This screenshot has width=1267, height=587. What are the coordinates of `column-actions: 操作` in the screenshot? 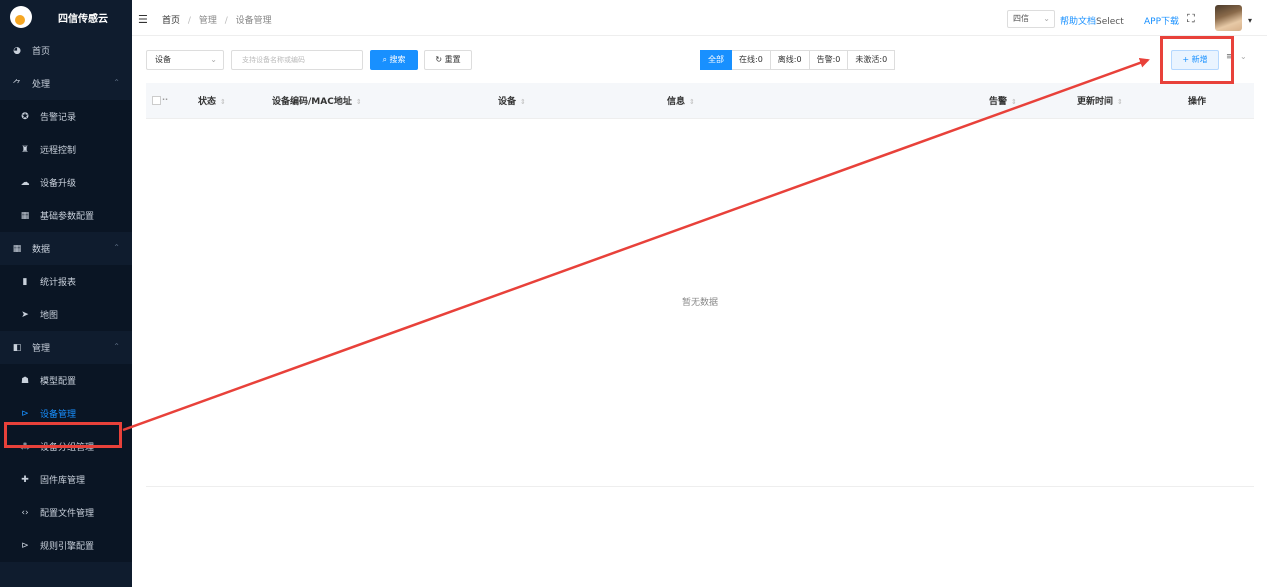 It's located at (1197, 100).